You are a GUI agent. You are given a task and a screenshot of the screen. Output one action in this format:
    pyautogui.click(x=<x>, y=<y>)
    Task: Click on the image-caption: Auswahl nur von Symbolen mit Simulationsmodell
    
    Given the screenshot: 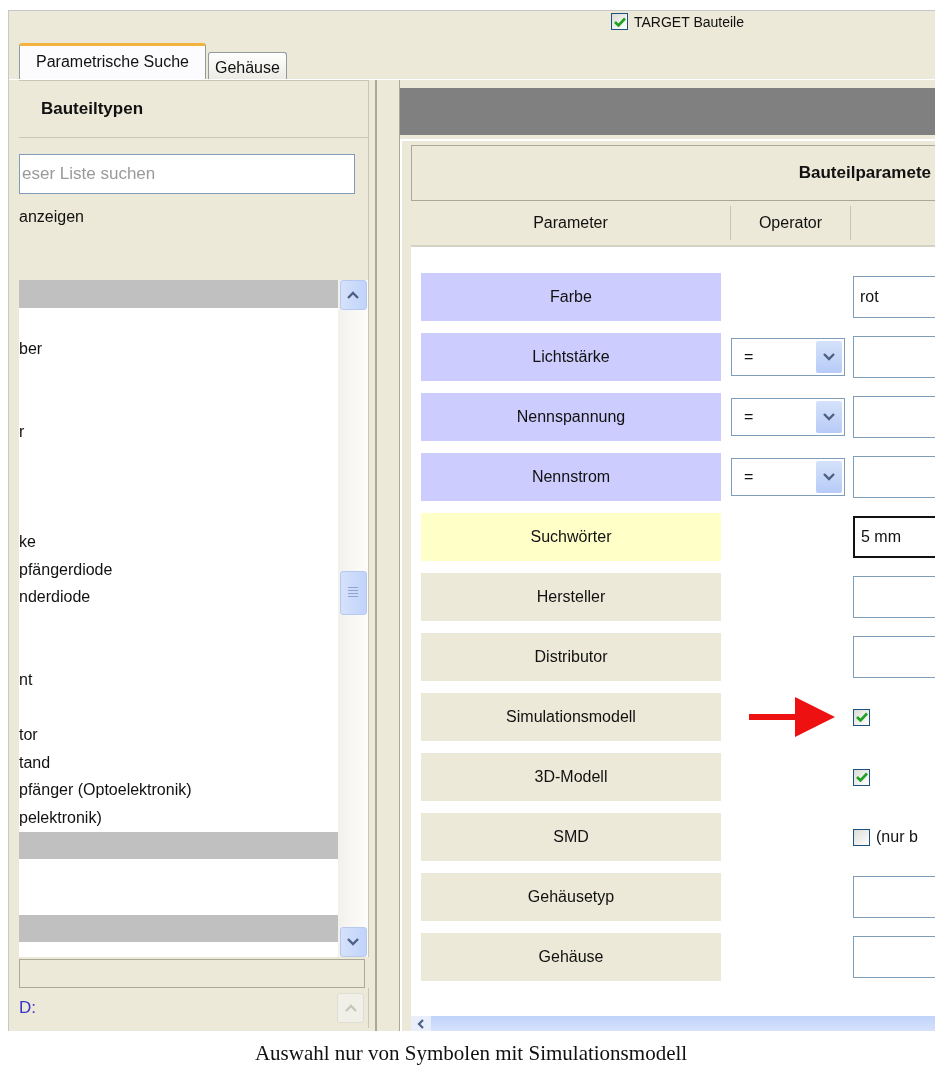 What is the action you would take?
    pyautogui.click(x=471, y=1053)
    